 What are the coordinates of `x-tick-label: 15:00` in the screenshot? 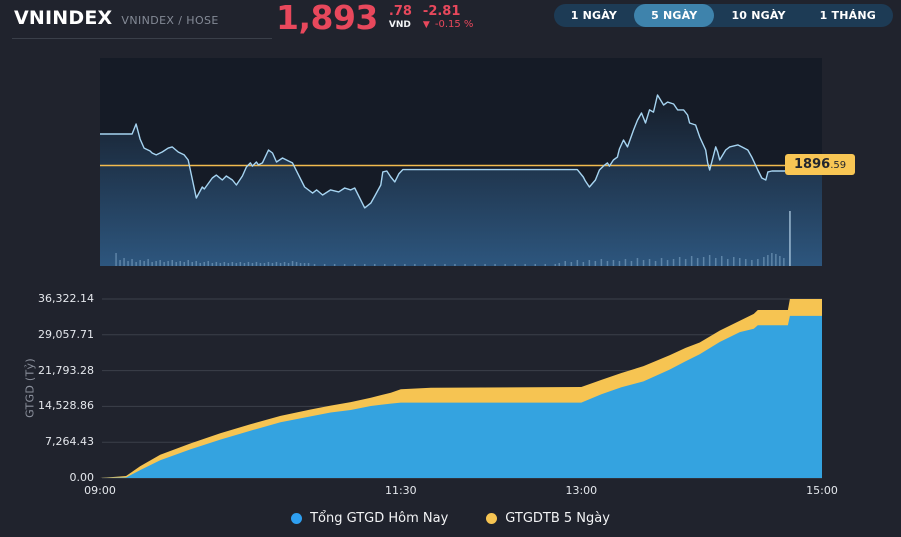 It's located at (822, 490).